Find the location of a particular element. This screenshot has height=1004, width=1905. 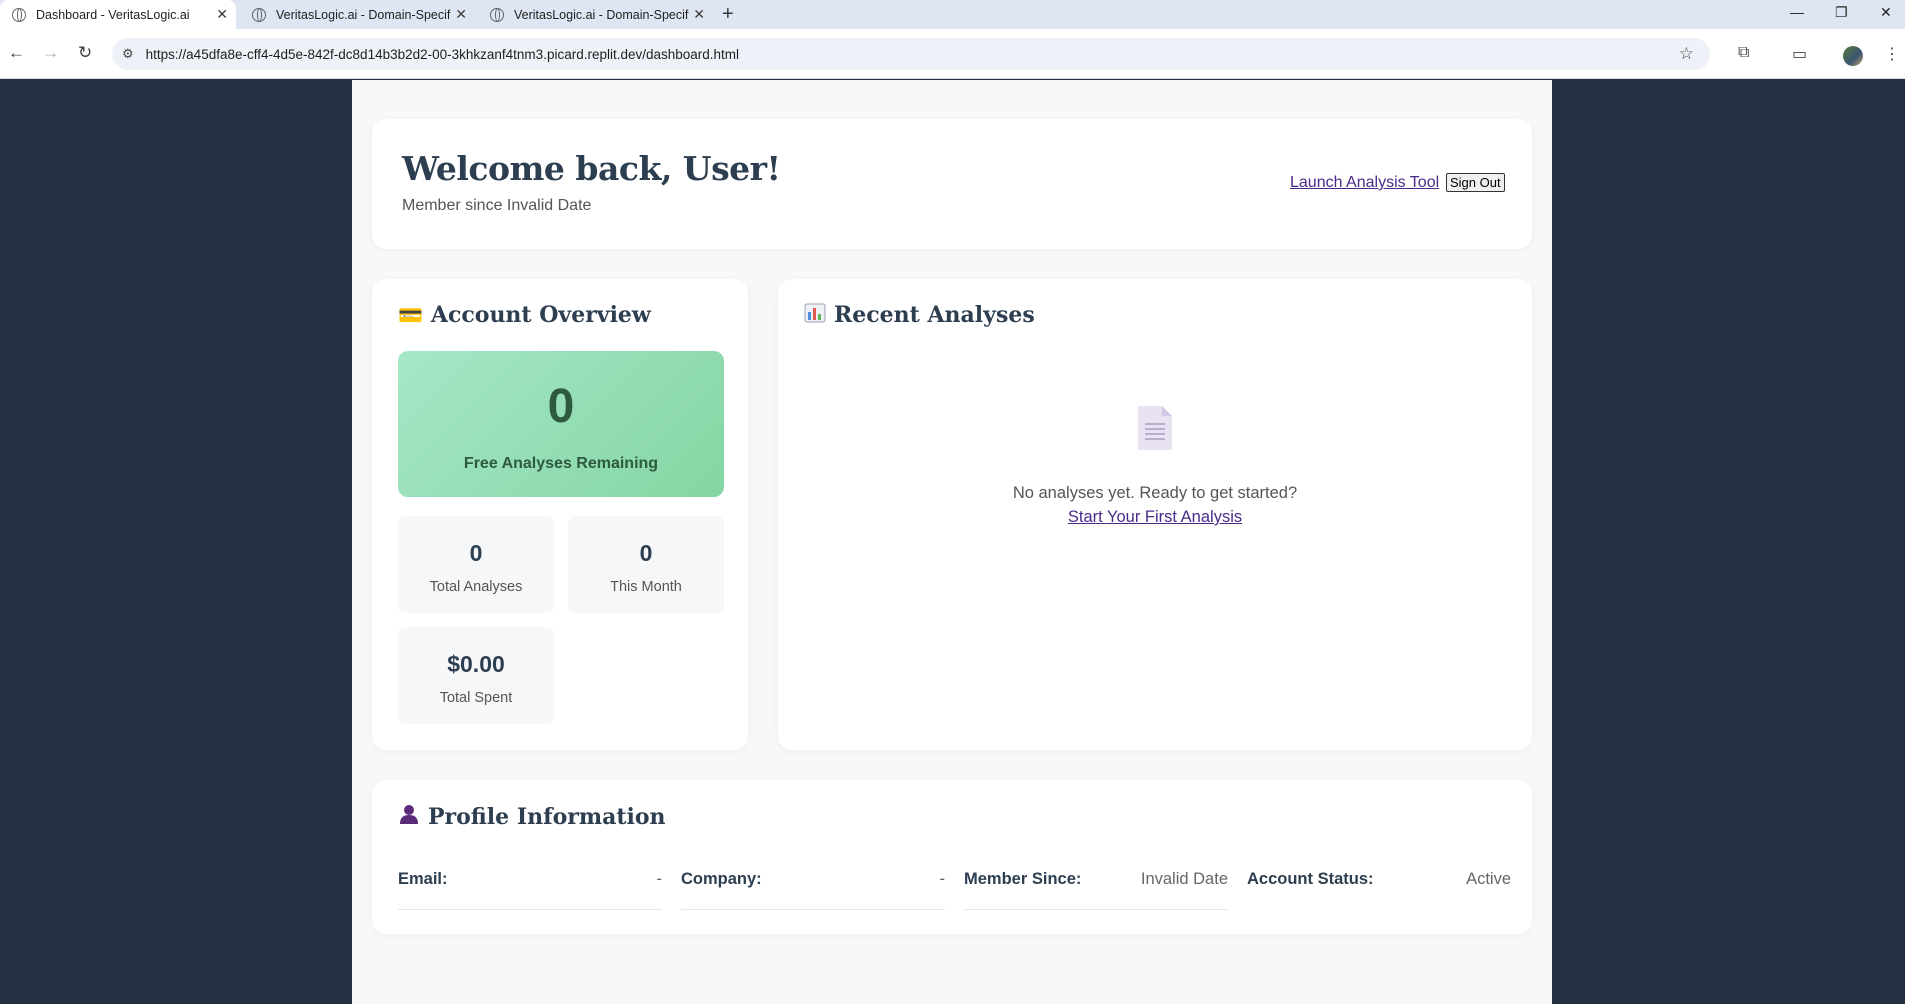

field-label: Company: is located at coordinates (721, 879).